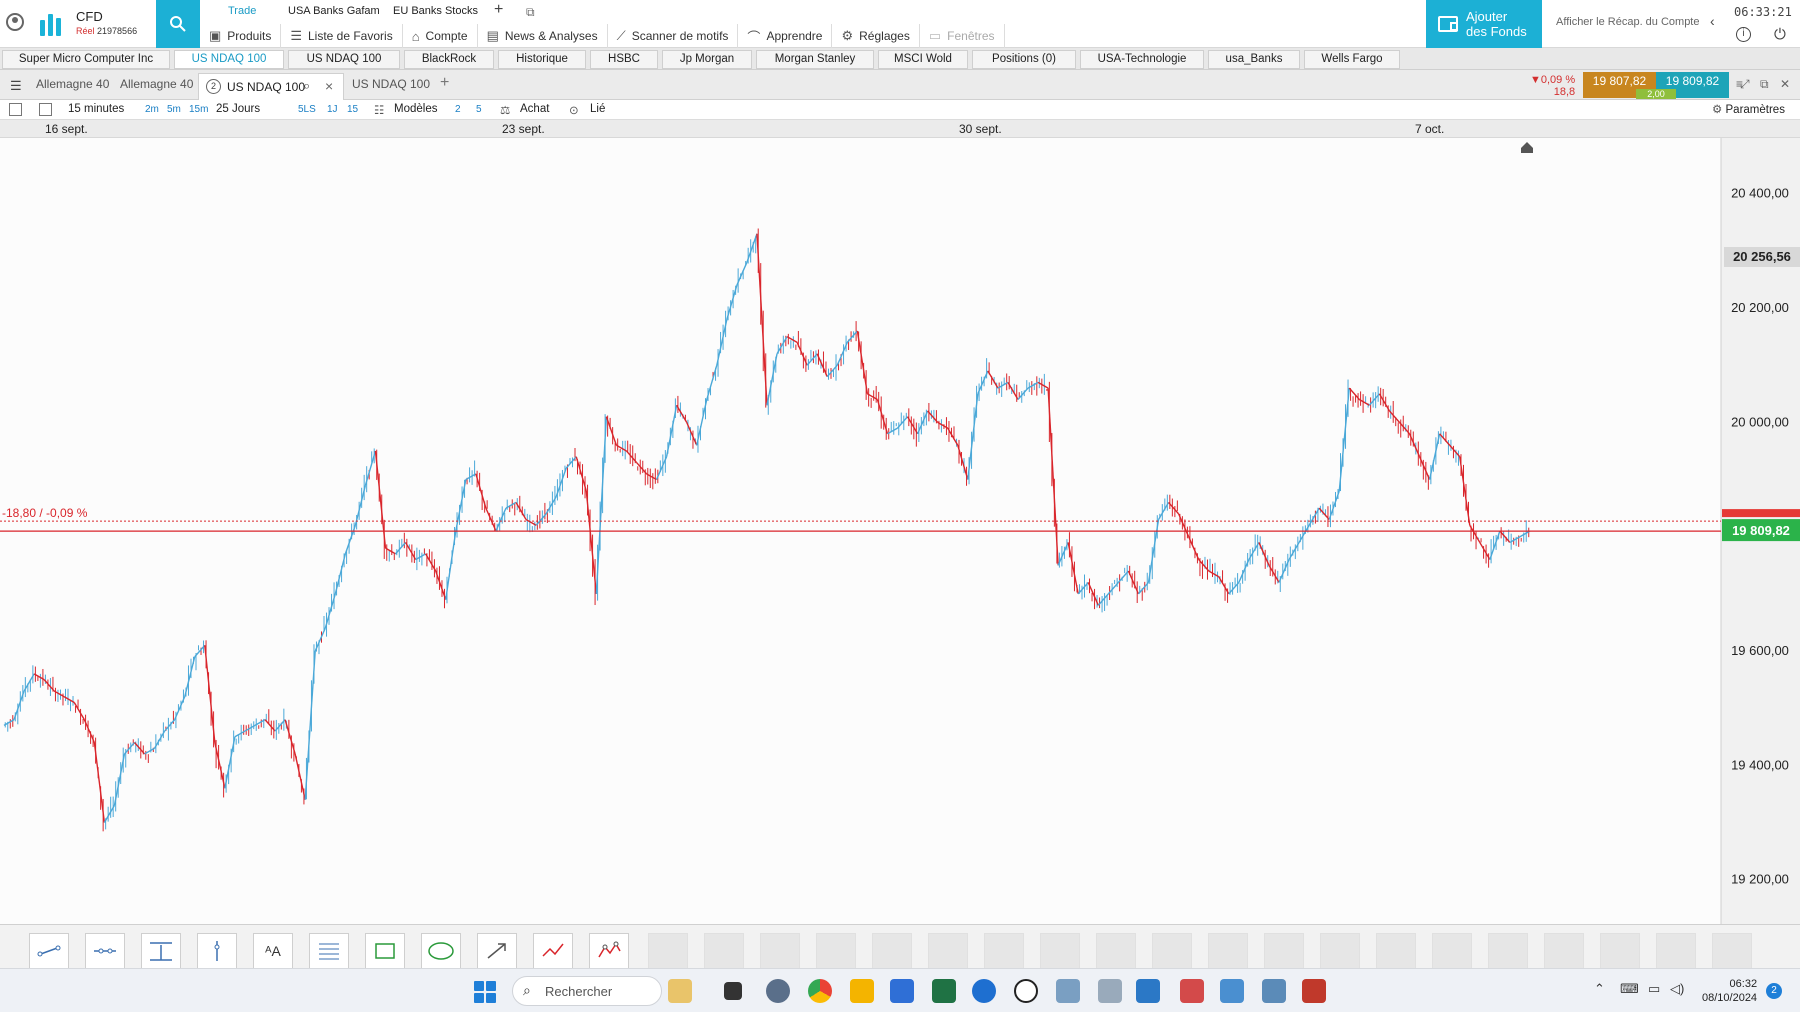 This screenshot has height=1012, width=1800. What do you see at coordinates (597, 109) in the screenshot?
I see `linked-button: Lié` at bounding box center [597, 109].